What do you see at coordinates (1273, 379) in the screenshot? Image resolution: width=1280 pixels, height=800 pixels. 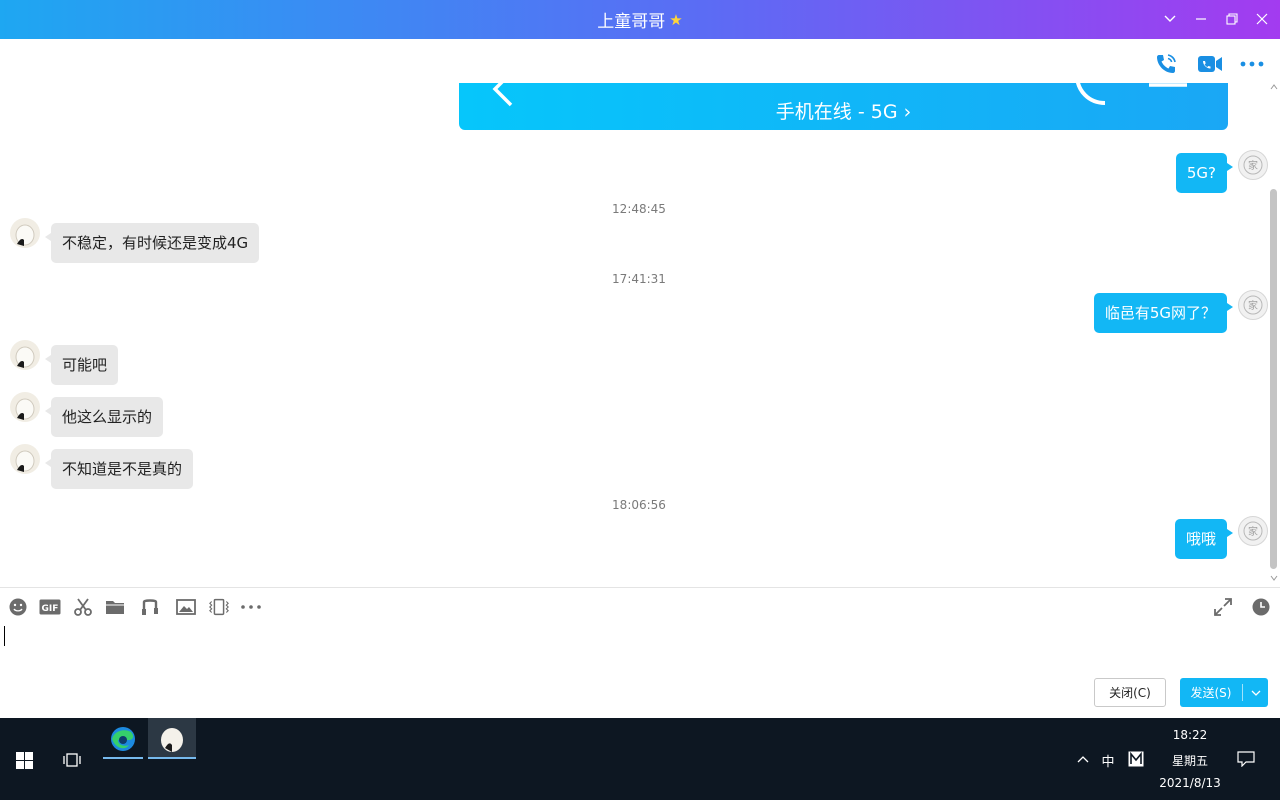 I see `scroll-thumb` at bounding box center [1273, 379].